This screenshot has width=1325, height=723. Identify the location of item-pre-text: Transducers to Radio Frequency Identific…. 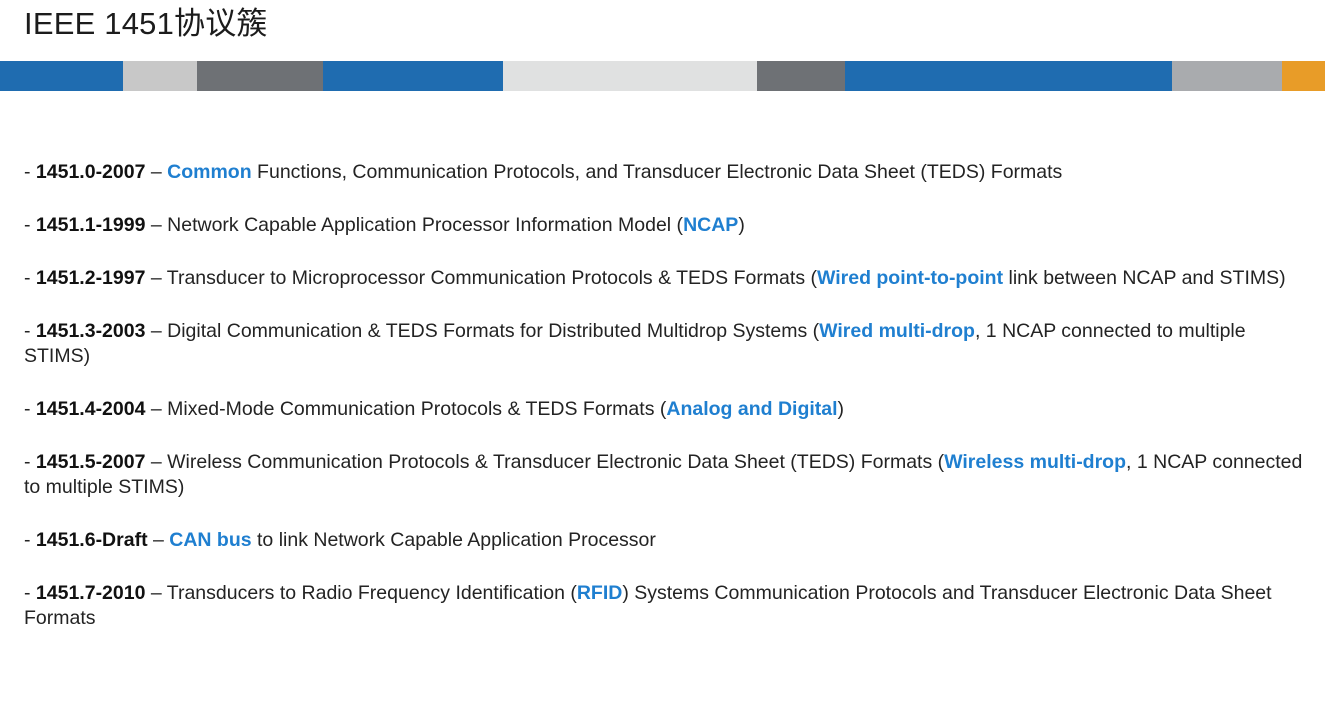
(371, 593).